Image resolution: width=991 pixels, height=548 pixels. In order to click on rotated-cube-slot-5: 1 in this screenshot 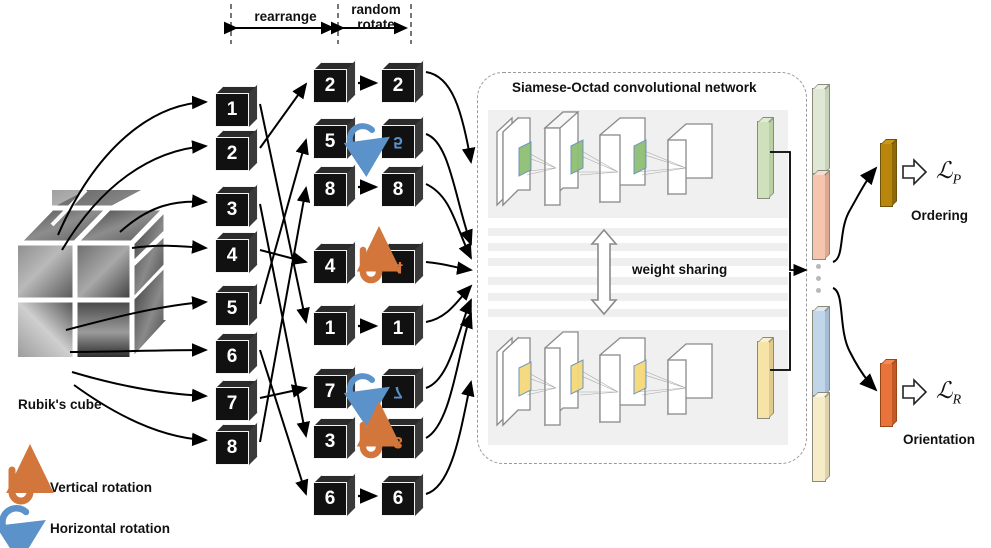, I will do `click(402, 325)`.